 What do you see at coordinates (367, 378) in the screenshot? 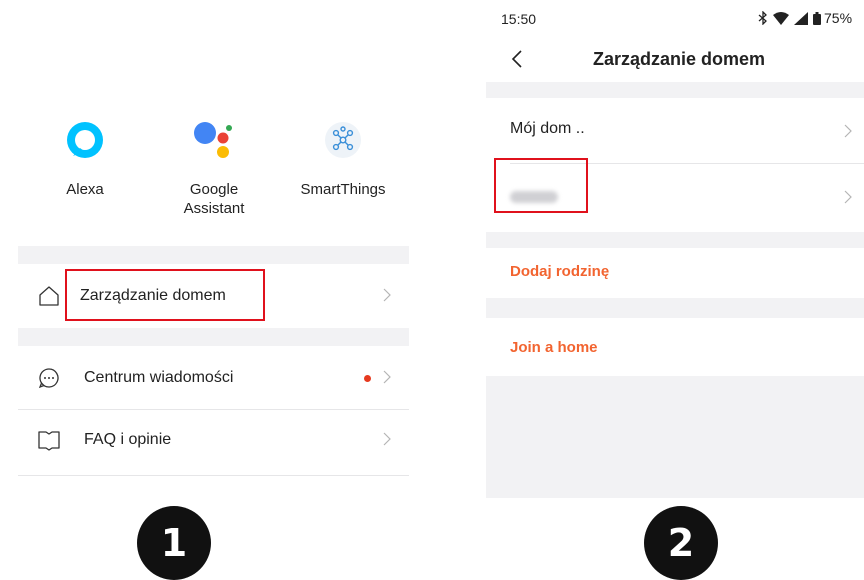
I see `notification-dot` at bounding box center [367, 378].